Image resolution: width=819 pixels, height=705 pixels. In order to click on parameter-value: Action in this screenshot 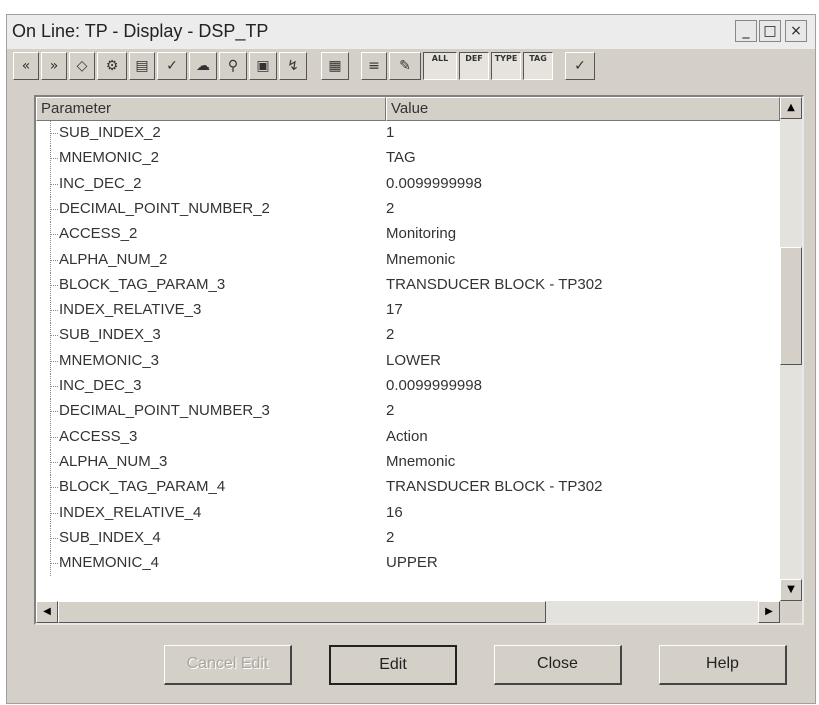, I will do `click(407, 436)`.